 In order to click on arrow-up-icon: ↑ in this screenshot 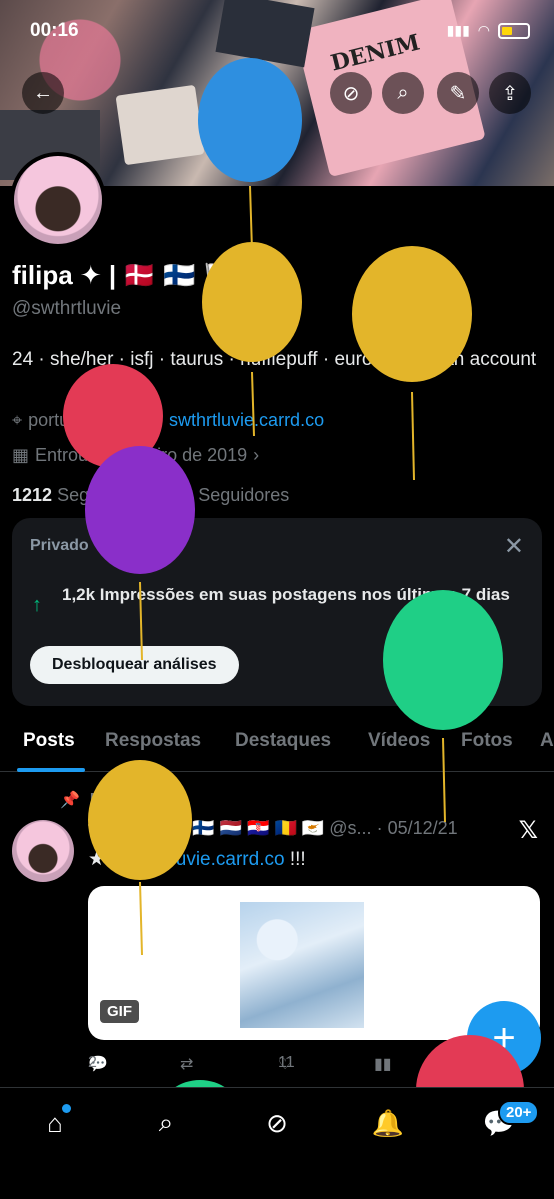, I will do `click(37, 605)`.